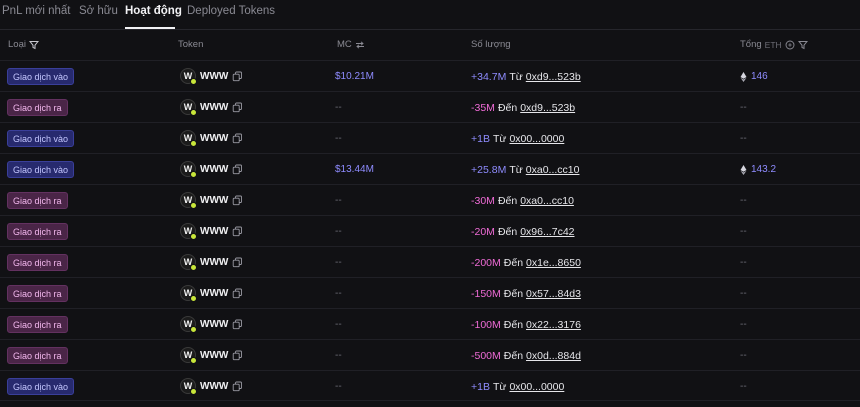  Describe the element at coordinates (430, 292) in the screenshot. I see `table-row: Giao dịch ra W WWW -- -150M Đến 0x57...84d3 --` at that location.